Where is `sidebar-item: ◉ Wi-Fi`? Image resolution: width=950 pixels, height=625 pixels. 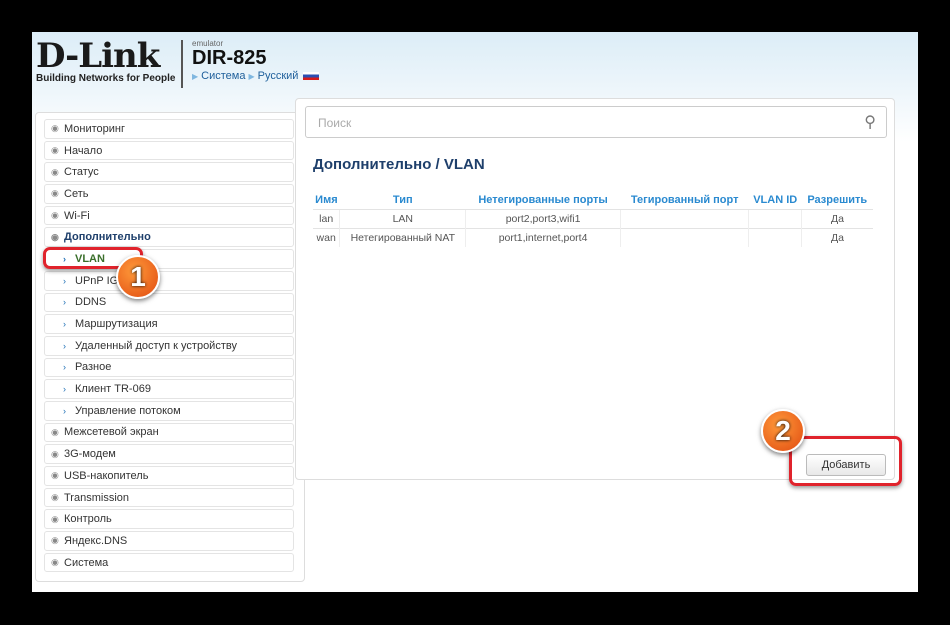
sidebar-item: ◉ Wi-Fi is located at coordinates (169, 215).